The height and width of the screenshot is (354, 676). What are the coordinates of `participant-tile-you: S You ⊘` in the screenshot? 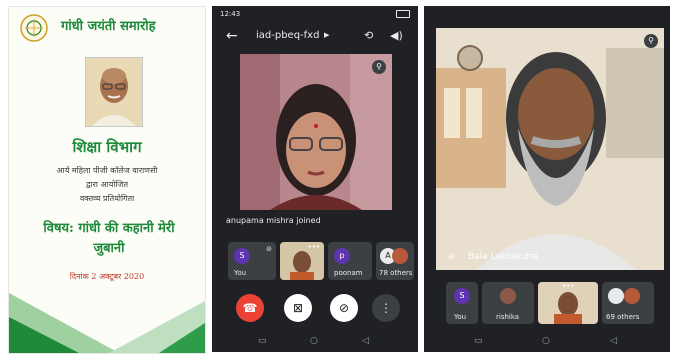 It's located at (252, 261).